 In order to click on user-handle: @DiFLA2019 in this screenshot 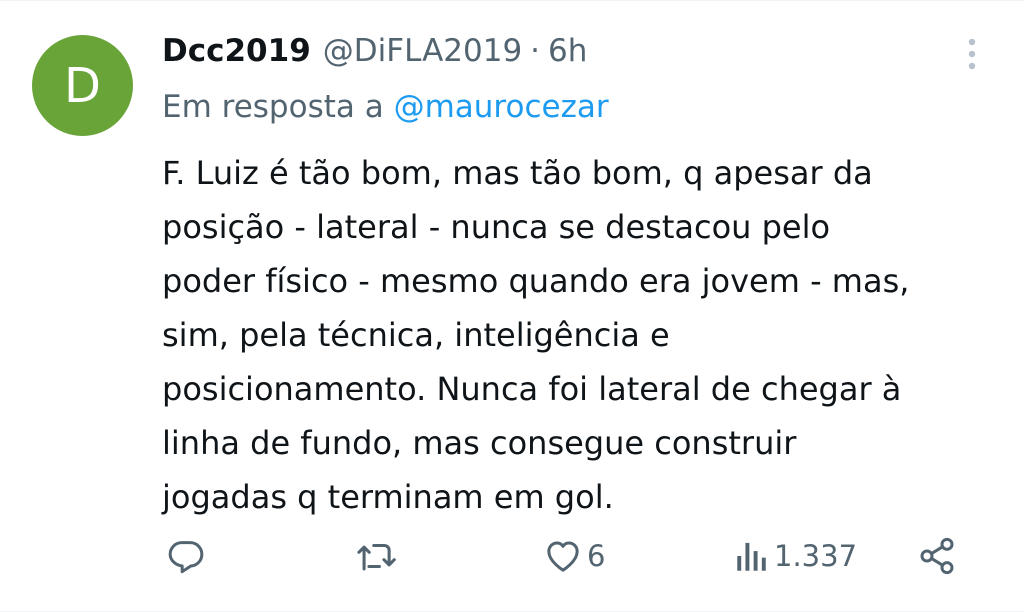, I will do `click(422, 51)`.